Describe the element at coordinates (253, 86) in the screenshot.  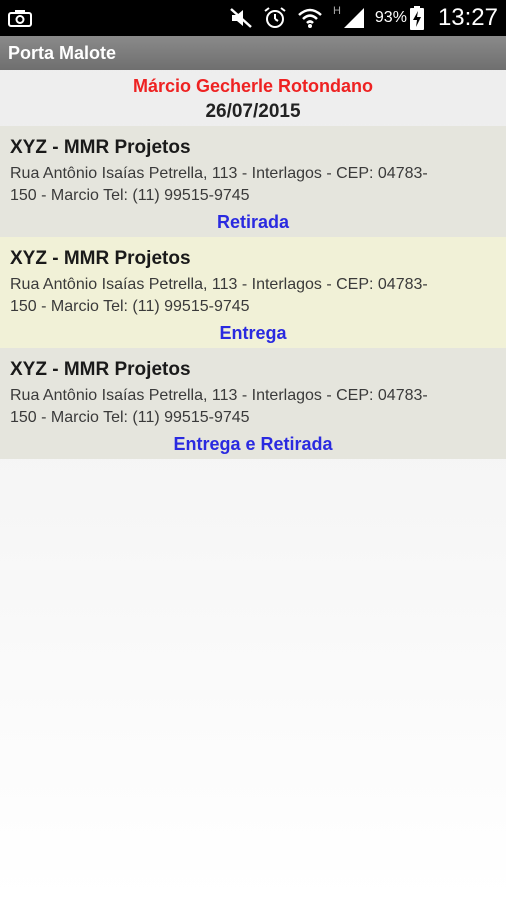
I see `person-name: Márcio Gecherle Rotondano` at that location.